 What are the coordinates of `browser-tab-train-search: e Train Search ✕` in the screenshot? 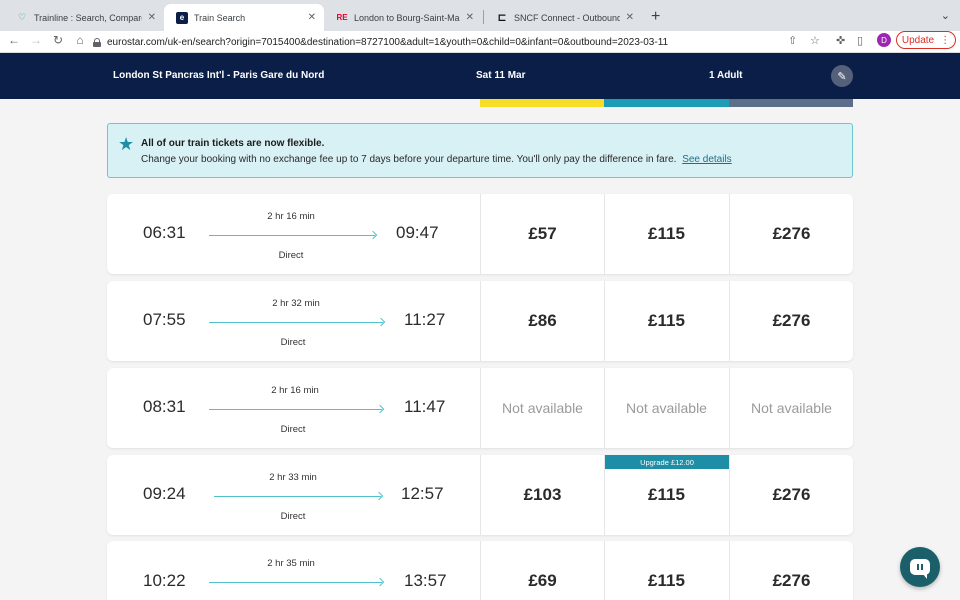 It's located at (244, 17).